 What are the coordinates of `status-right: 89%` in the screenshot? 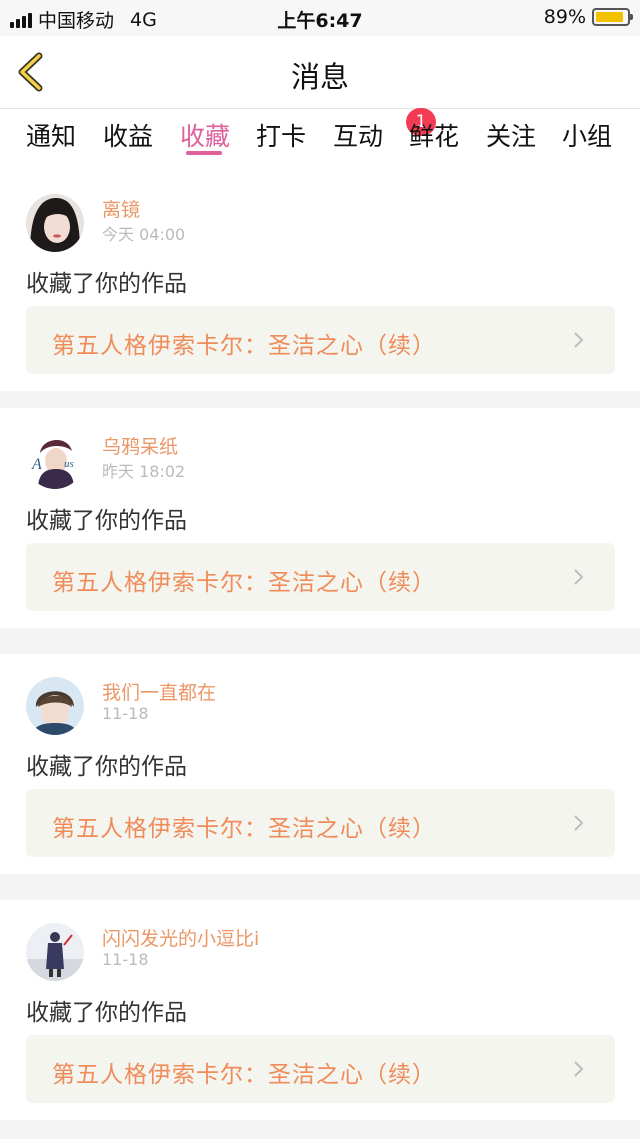 It's located at (588, 17).